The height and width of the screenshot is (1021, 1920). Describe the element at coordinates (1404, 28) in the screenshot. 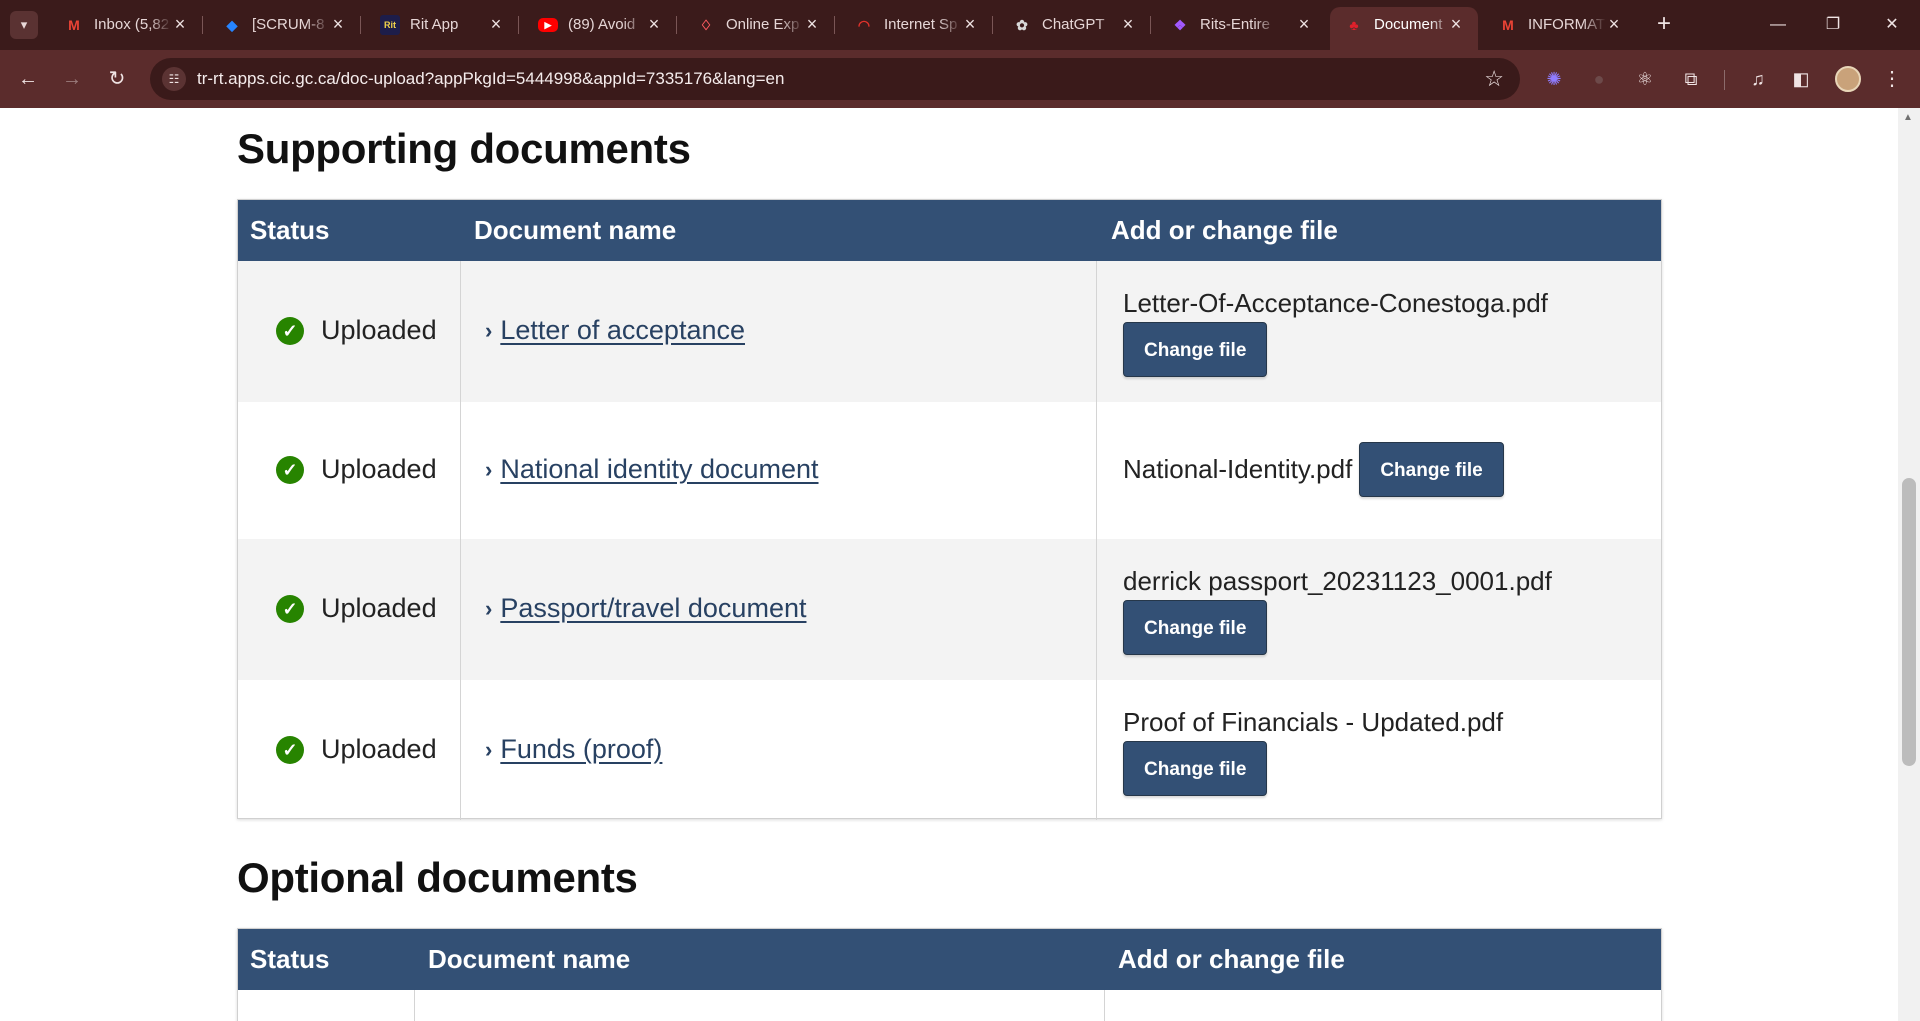

I see `tab-document-active: ♣ Document ×` at that location.